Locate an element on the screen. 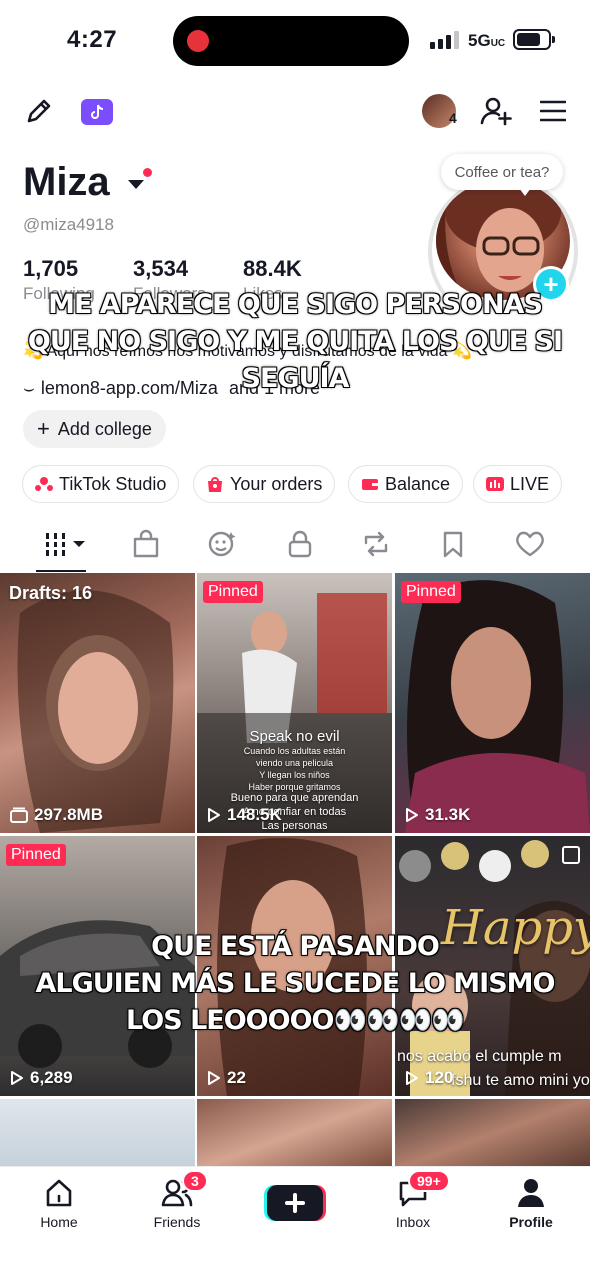 The height and width of the screenshot is (1280, 590). nav-home: Home is located at coordinates (59, 1202).